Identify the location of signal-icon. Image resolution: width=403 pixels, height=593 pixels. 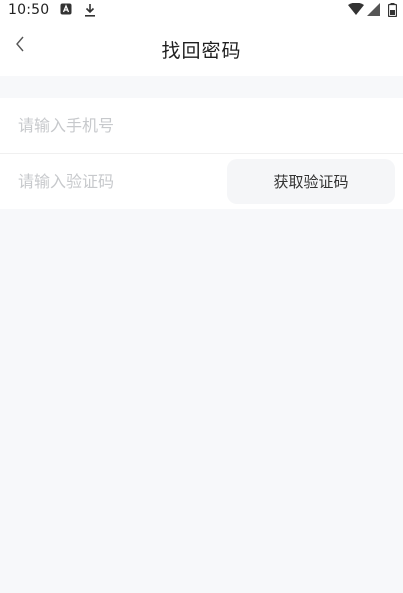
(373, 11).